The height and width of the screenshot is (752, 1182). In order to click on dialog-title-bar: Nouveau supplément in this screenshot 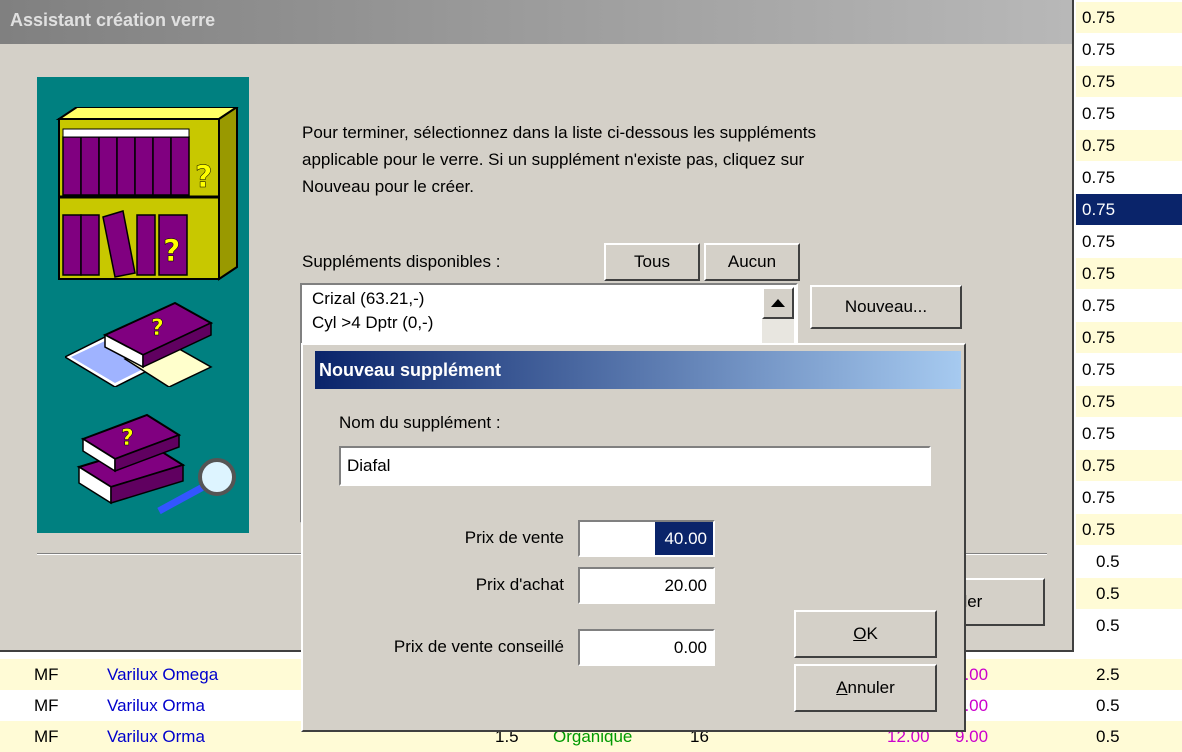, I will do `click(638, 370)`.